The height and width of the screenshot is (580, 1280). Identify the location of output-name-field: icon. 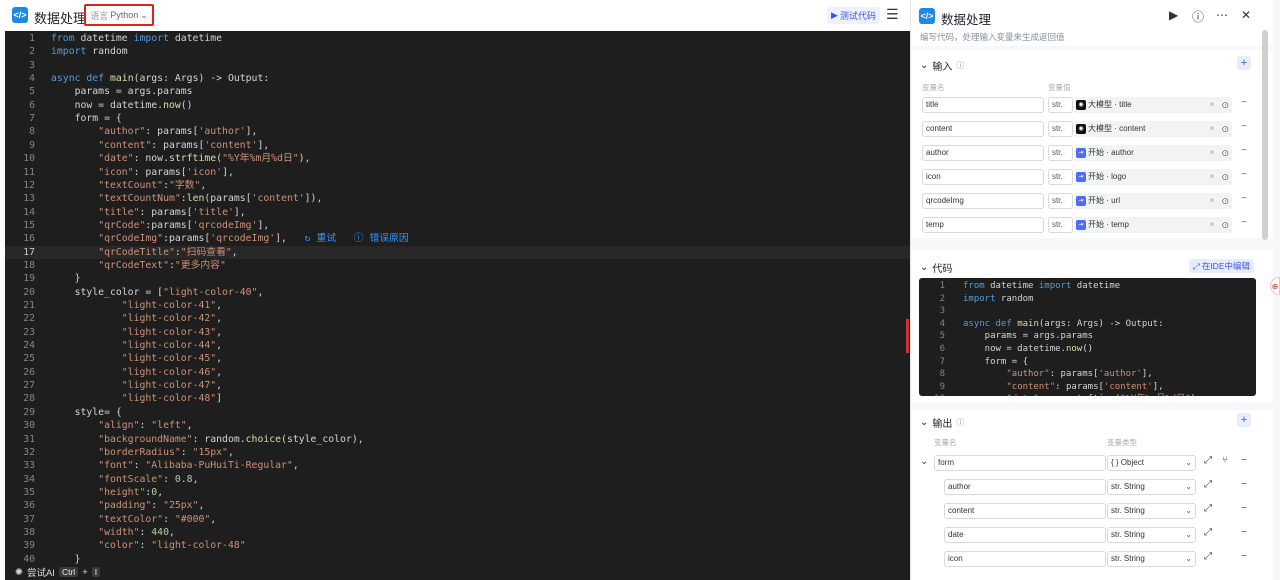
(1025, 559).